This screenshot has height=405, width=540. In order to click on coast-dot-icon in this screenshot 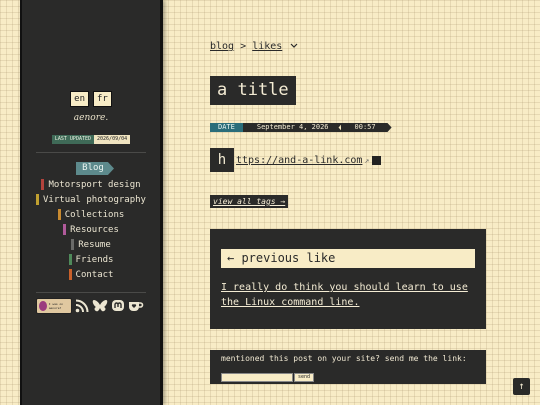, I will do `click(43, 306)`.